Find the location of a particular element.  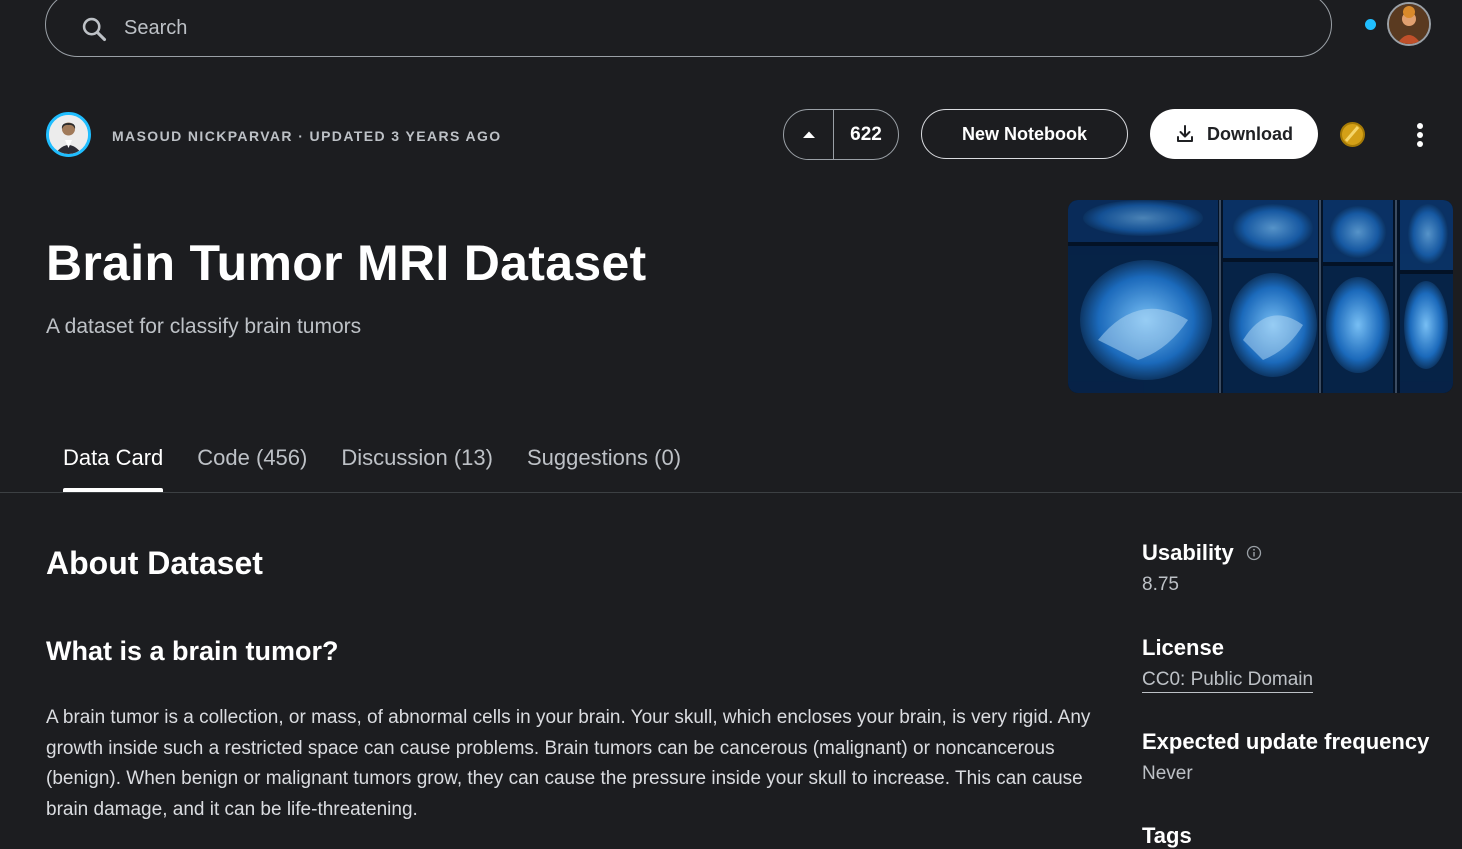

tags-label: Tags is located at coordinates (1167, 835).